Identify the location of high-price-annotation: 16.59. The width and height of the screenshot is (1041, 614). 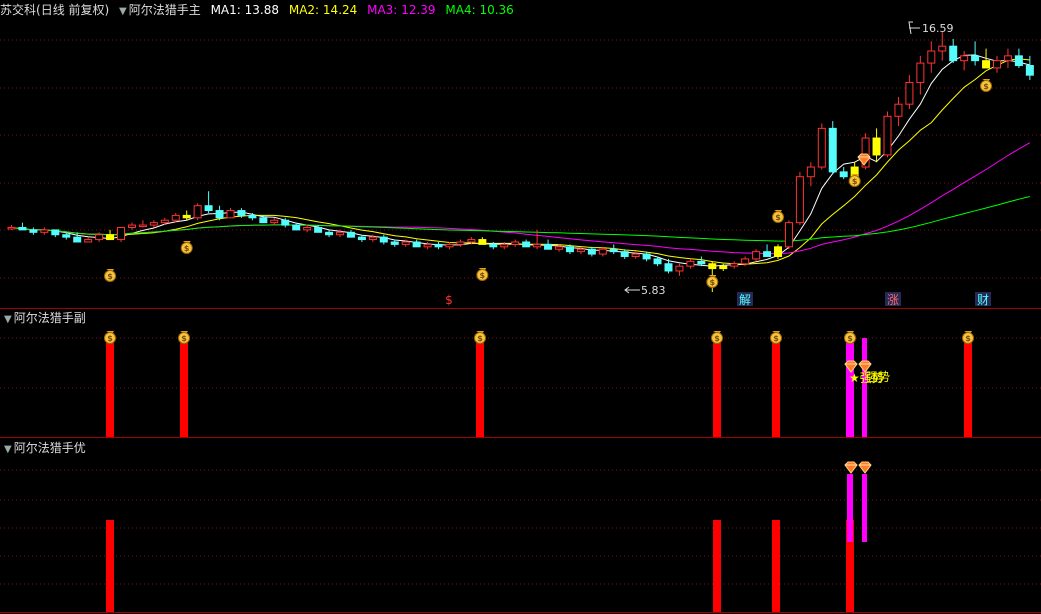
(931, 28).